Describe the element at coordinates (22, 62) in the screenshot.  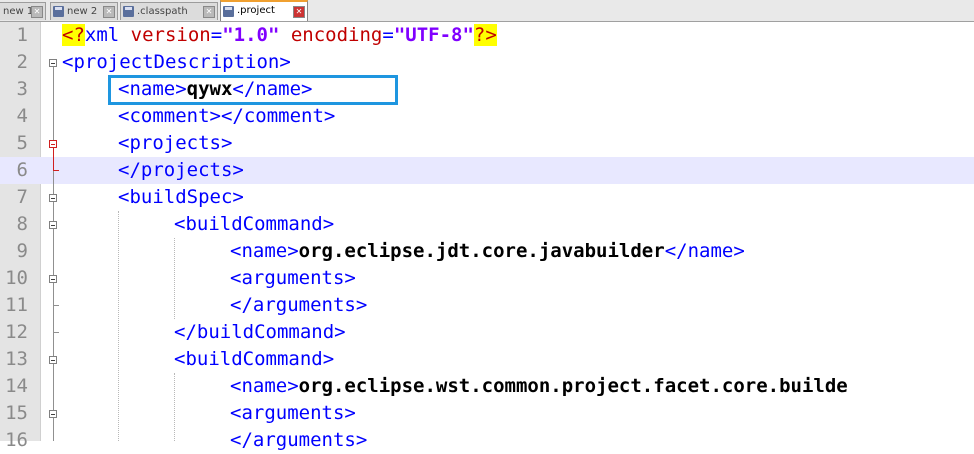
I see `line-number: 2` at that location.